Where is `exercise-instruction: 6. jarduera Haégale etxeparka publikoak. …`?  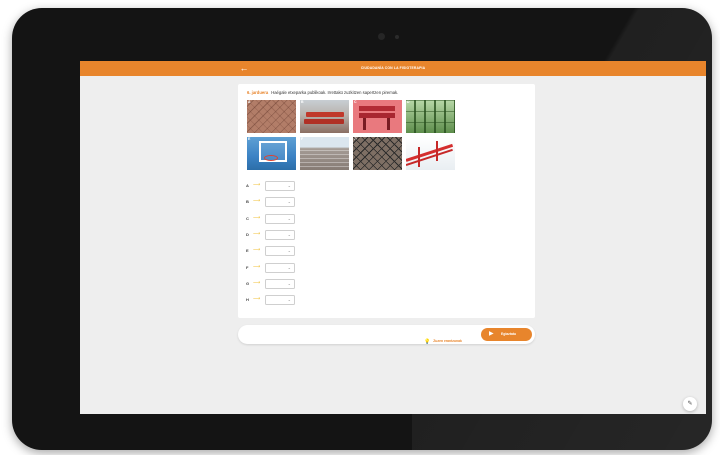
exercise-instruction: 6. jarduera Haégale etxeparka publikoak. … is located at coordinates (322, 92).